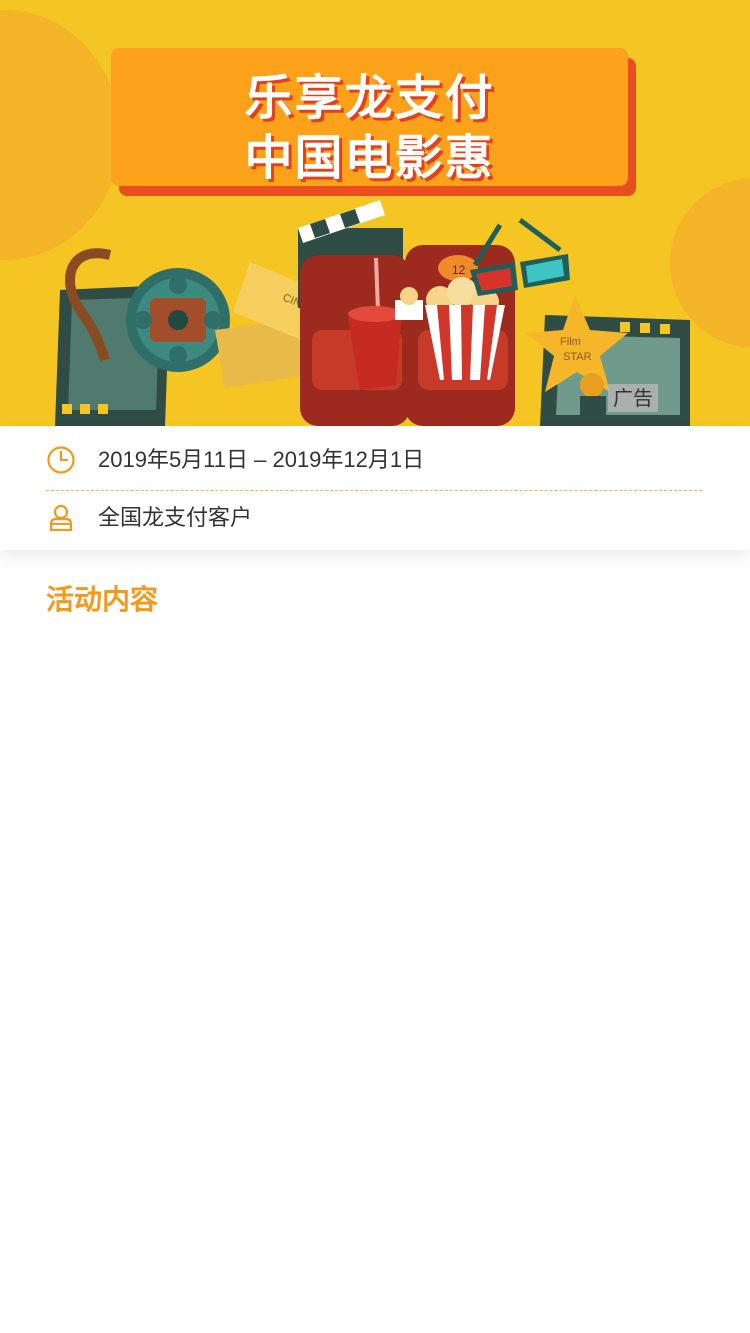 This screenshot has height=1333, width=750. Describe the element at coordinates (369, 158) in the screenshot. I see `banner-title-line2: 中国电影惠` at that location.